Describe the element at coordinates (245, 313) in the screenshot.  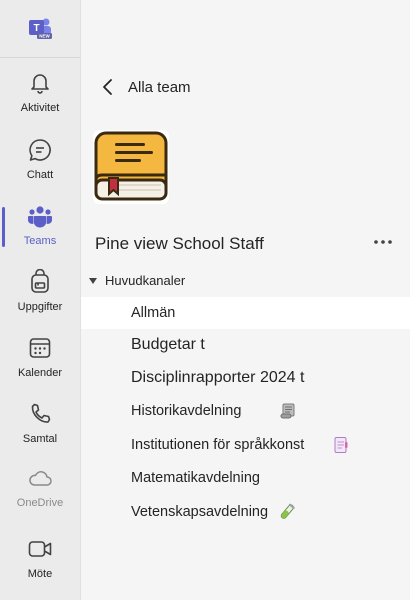
I see `channel-item-allman: Allmän` at that location.